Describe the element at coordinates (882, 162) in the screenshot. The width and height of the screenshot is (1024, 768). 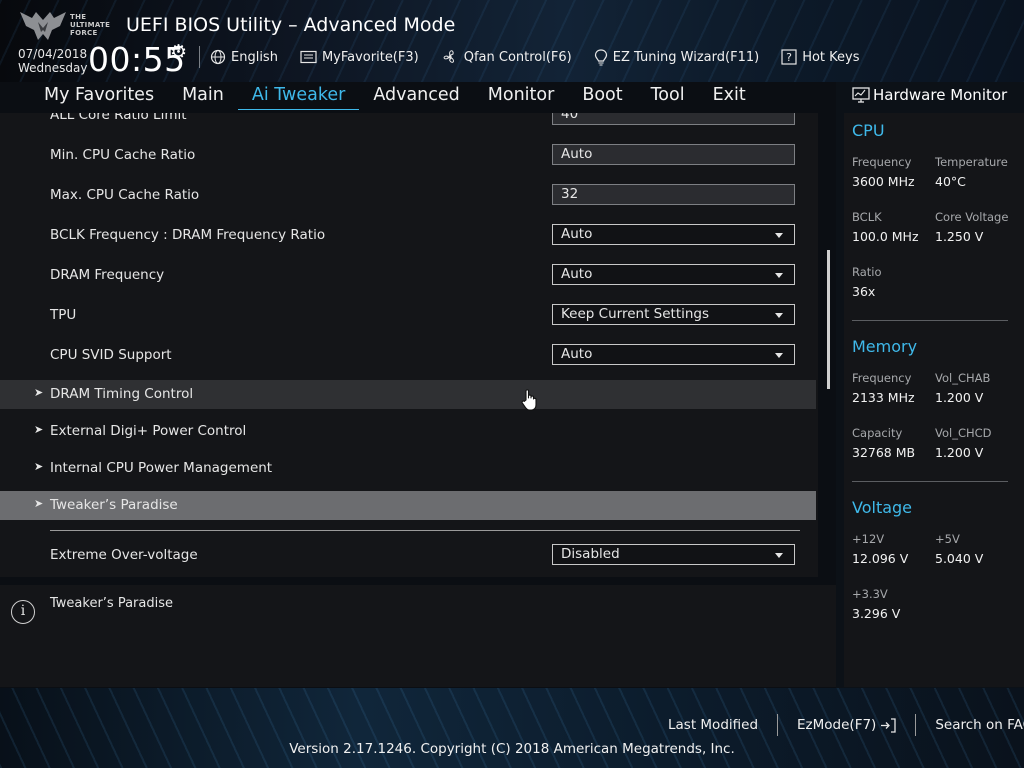
I see `cpu-frequency-label: Frequency` at that location.